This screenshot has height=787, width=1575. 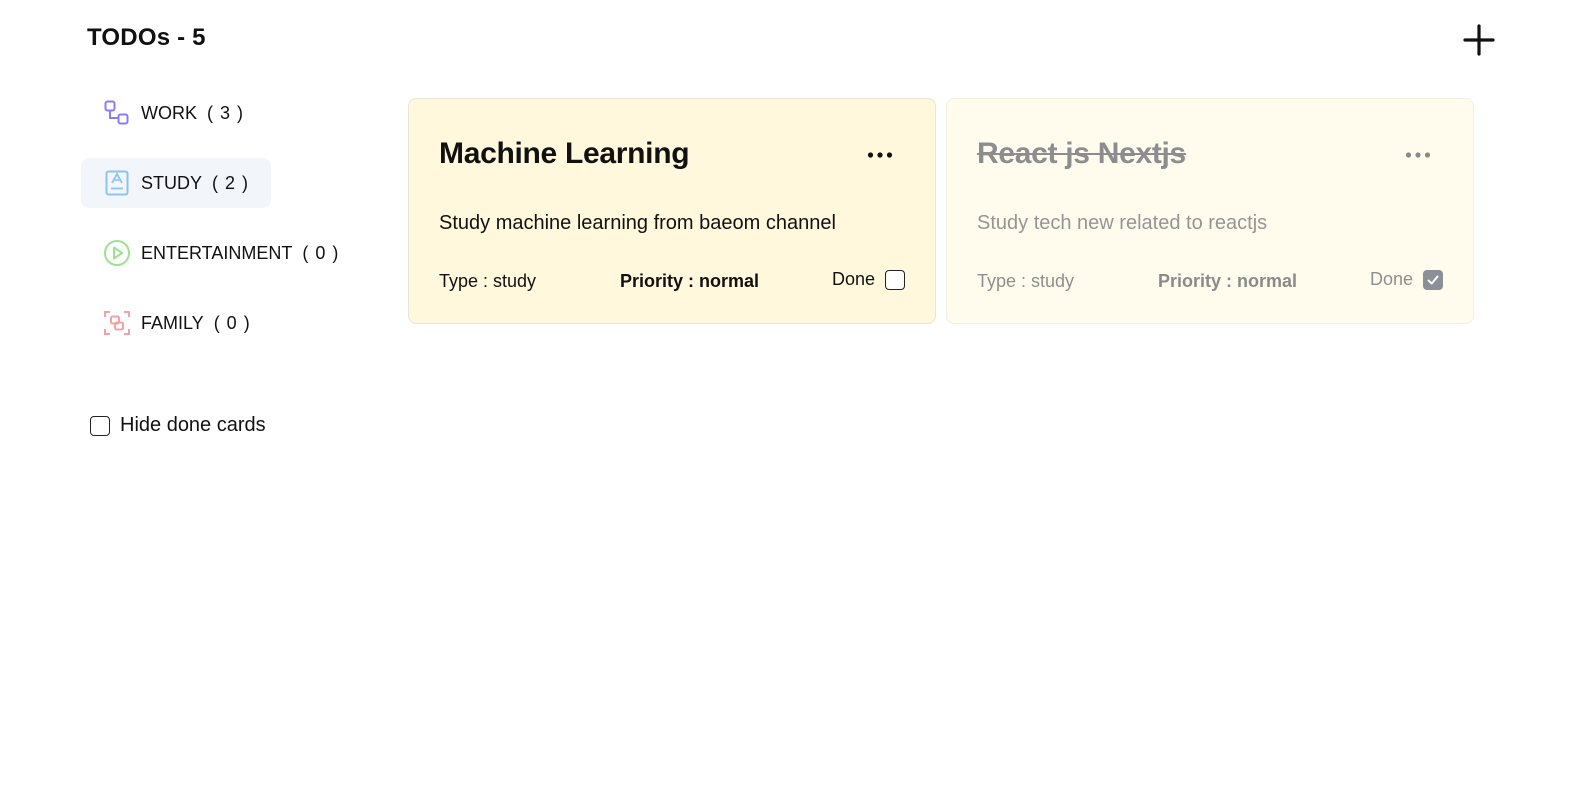 I want to click on sidebar-item-label: ENTERTAINMENT, so click(x=217, y=252).